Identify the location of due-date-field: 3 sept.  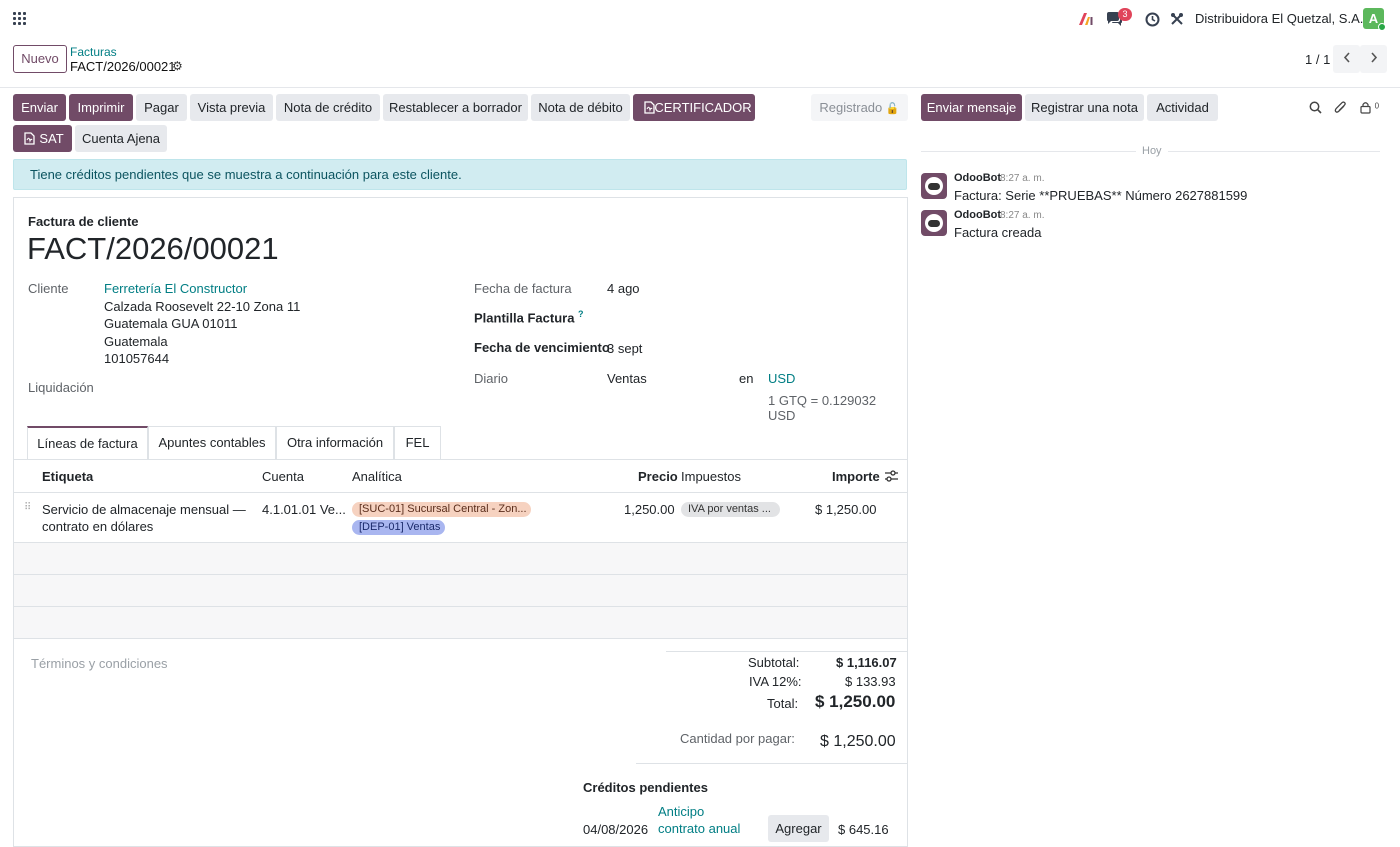
(624, 348).